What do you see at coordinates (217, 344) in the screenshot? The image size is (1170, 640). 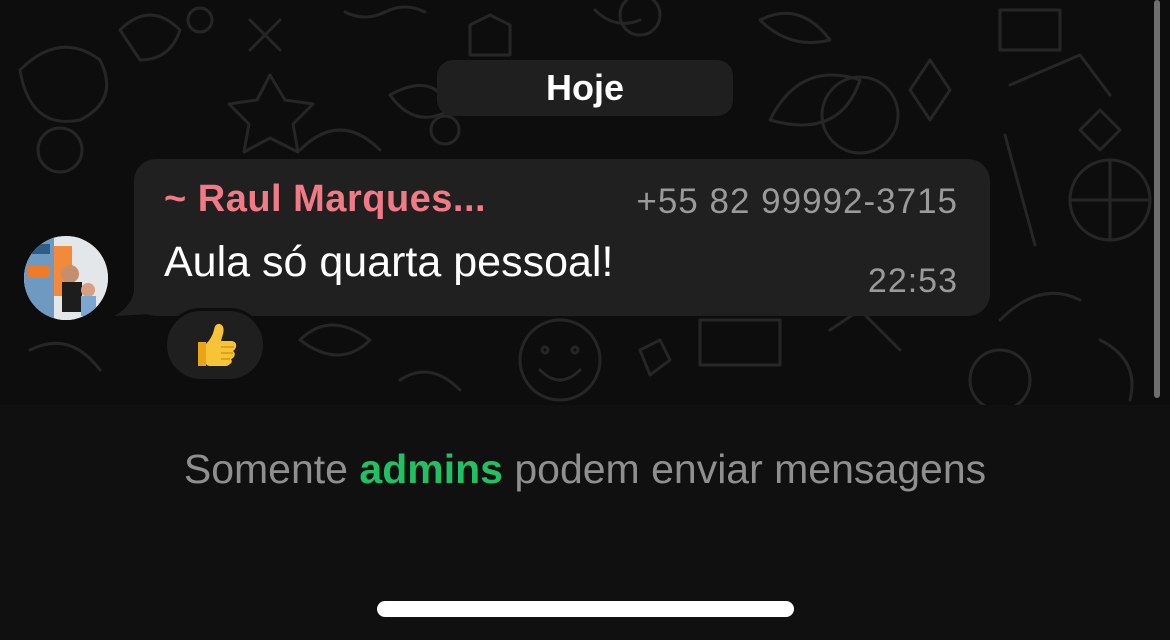 I see `thumbs-up-icon` at bounding box center [217, 344].